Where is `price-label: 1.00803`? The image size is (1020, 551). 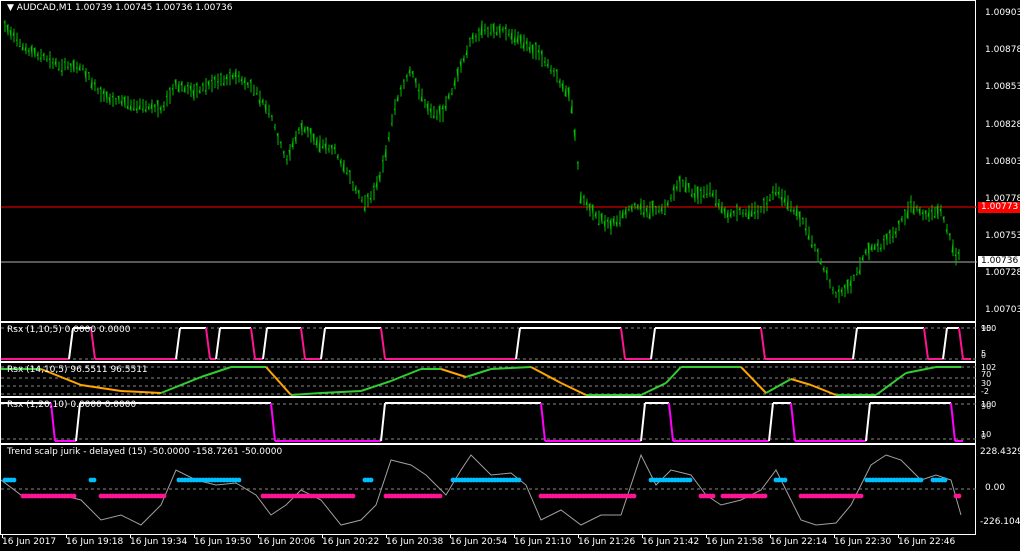 price-label: 1.00803 is located at coordinates (1002, 162).